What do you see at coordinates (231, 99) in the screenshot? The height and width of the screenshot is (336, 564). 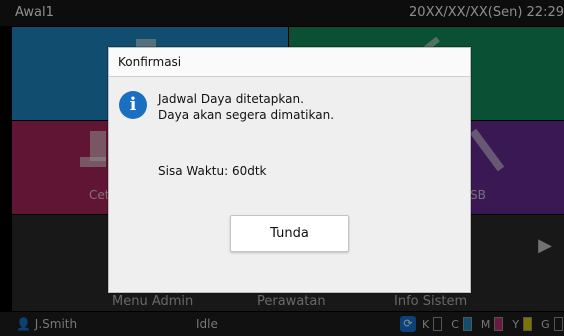 I see `message-line-1: Jadwal Daya ditetapkan.` at bounding box center [231, 99].